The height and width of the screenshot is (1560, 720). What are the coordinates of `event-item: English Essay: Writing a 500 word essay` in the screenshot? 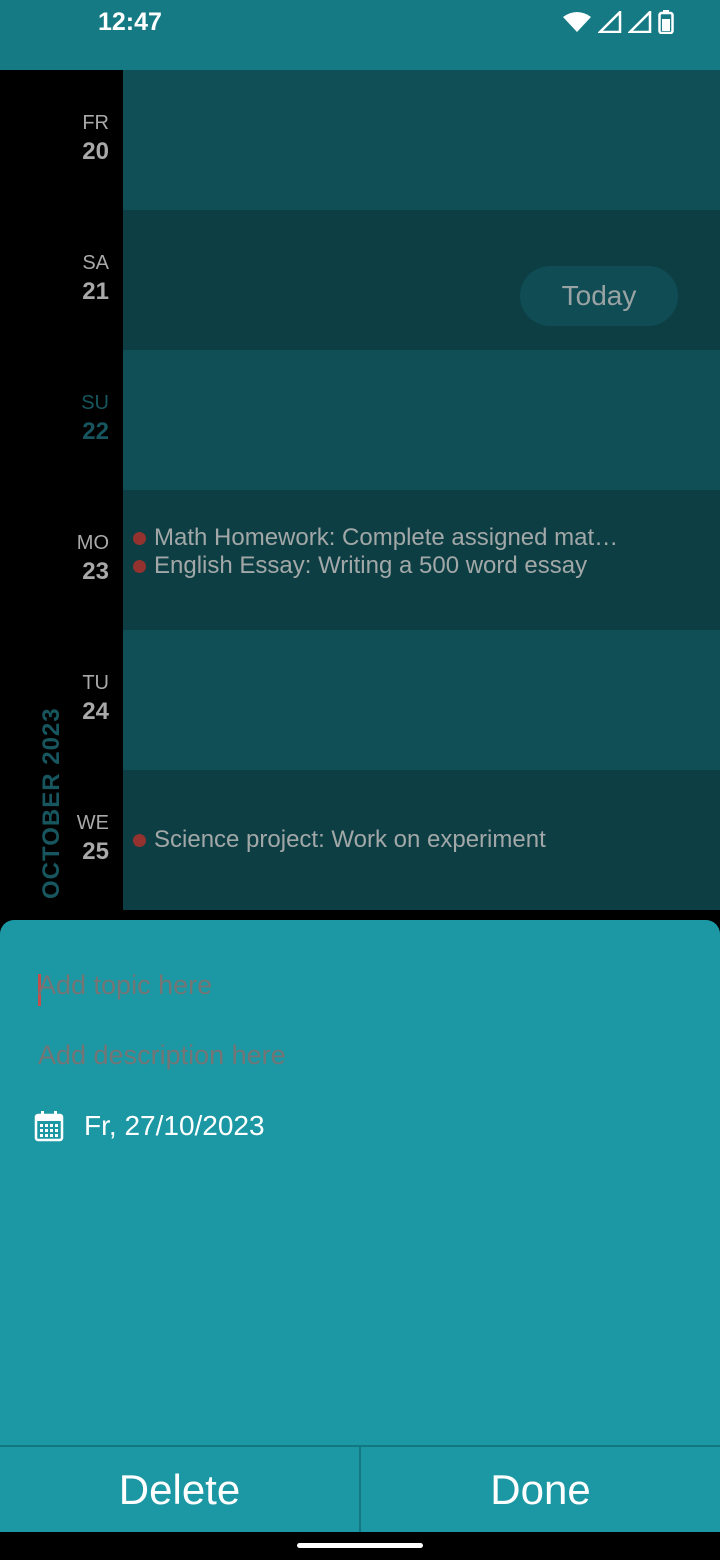 It's located at (360, 566).